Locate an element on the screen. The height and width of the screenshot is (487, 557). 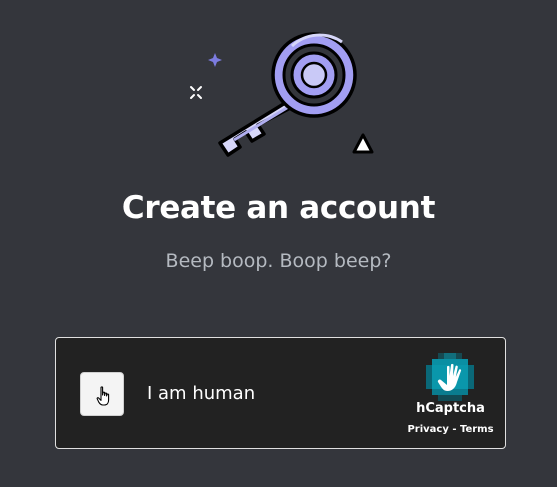
hcaptcha-brand: hCaptcha is located at coordinates (450, 408).